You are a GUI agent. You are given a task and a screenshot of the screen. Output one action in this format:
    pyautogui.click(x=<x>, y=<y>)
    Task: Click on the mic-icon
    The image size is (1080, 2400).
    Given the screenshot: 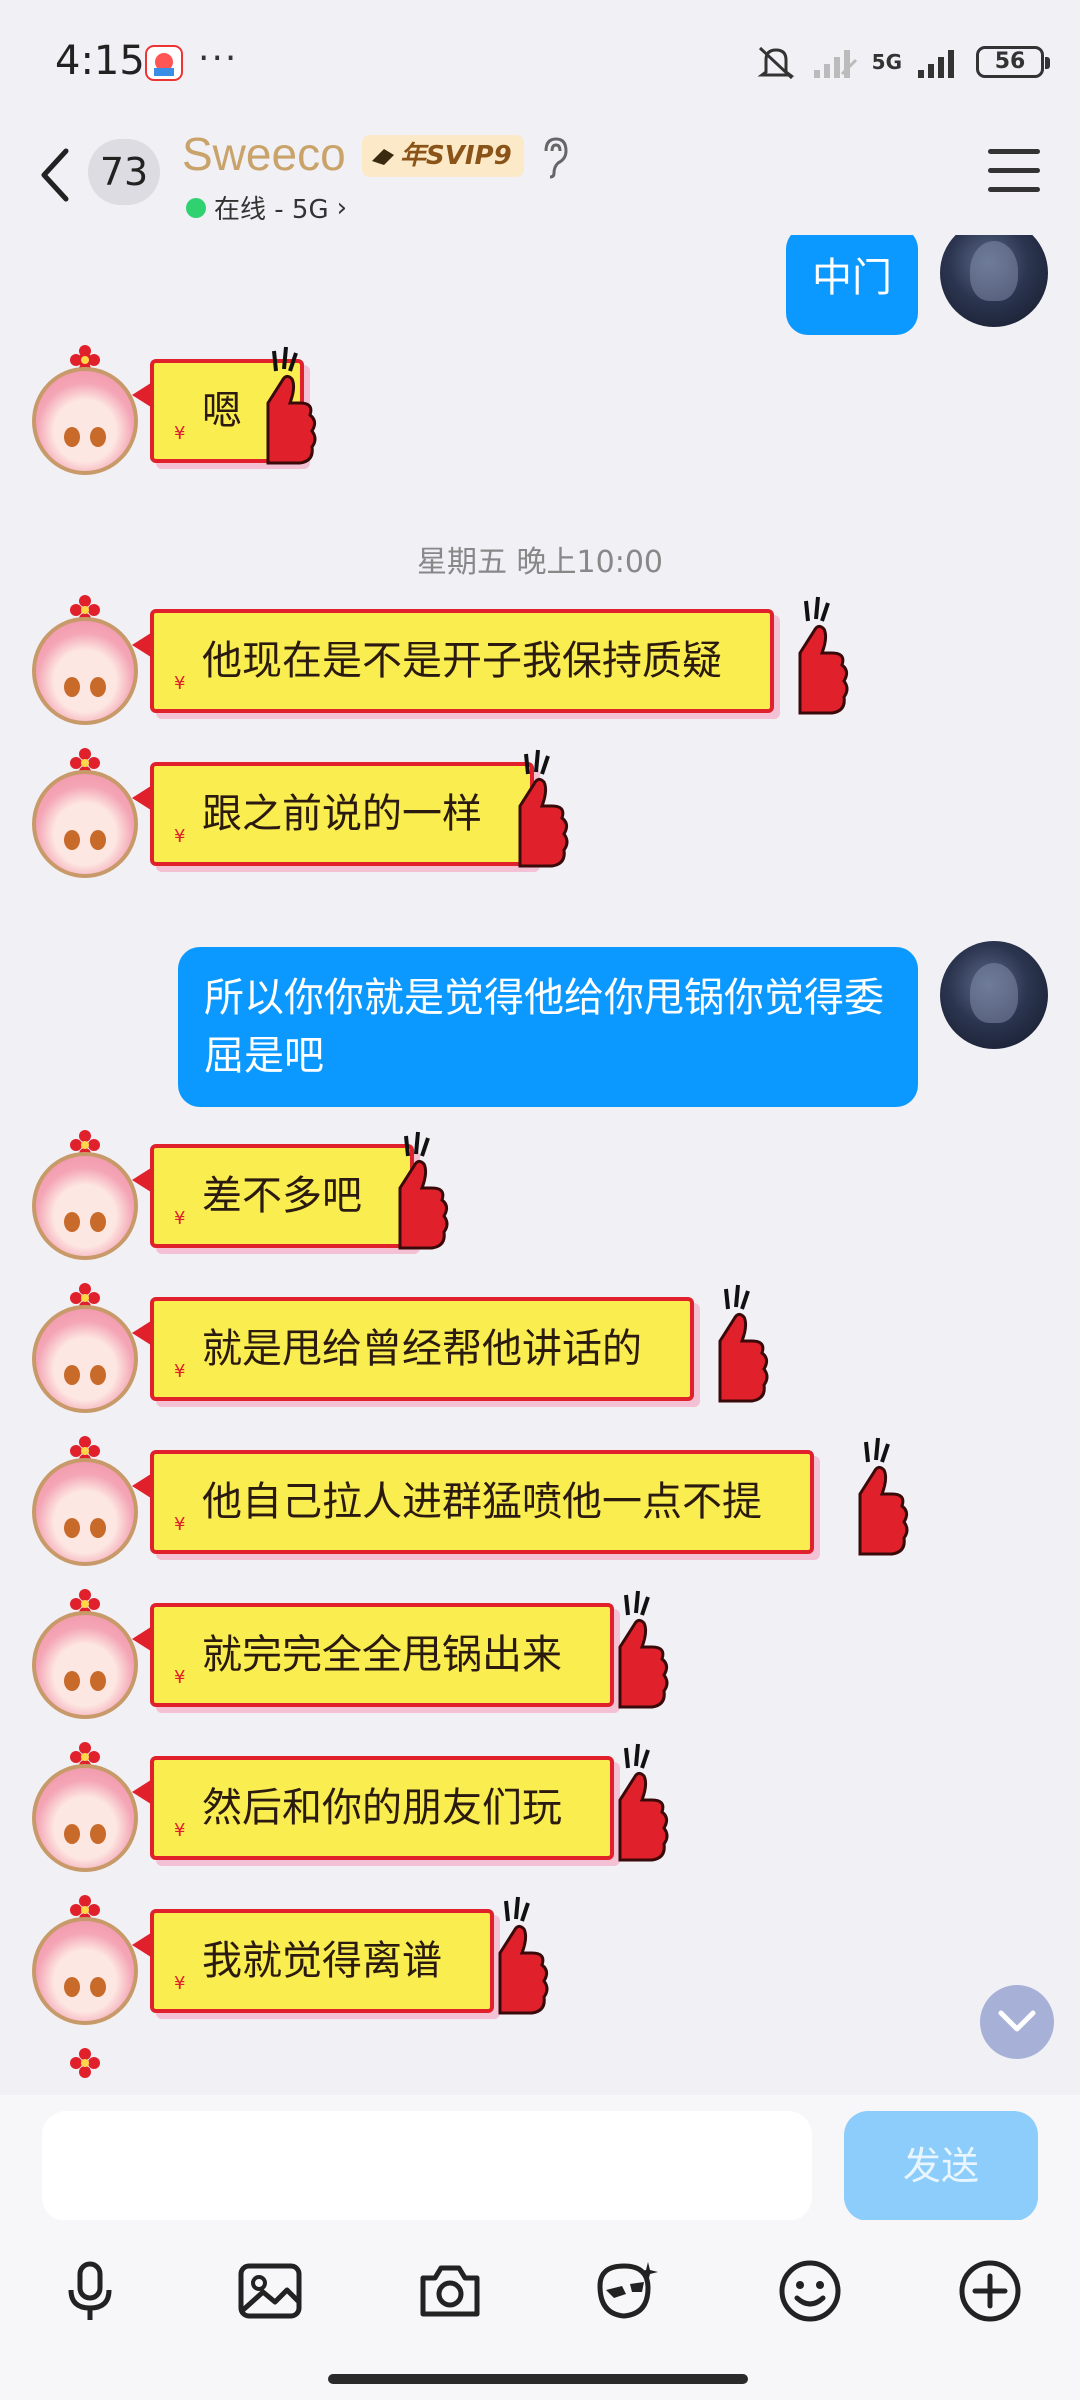 What is the action you would take?
    pyautogui.click(x=90, y=2291)
    